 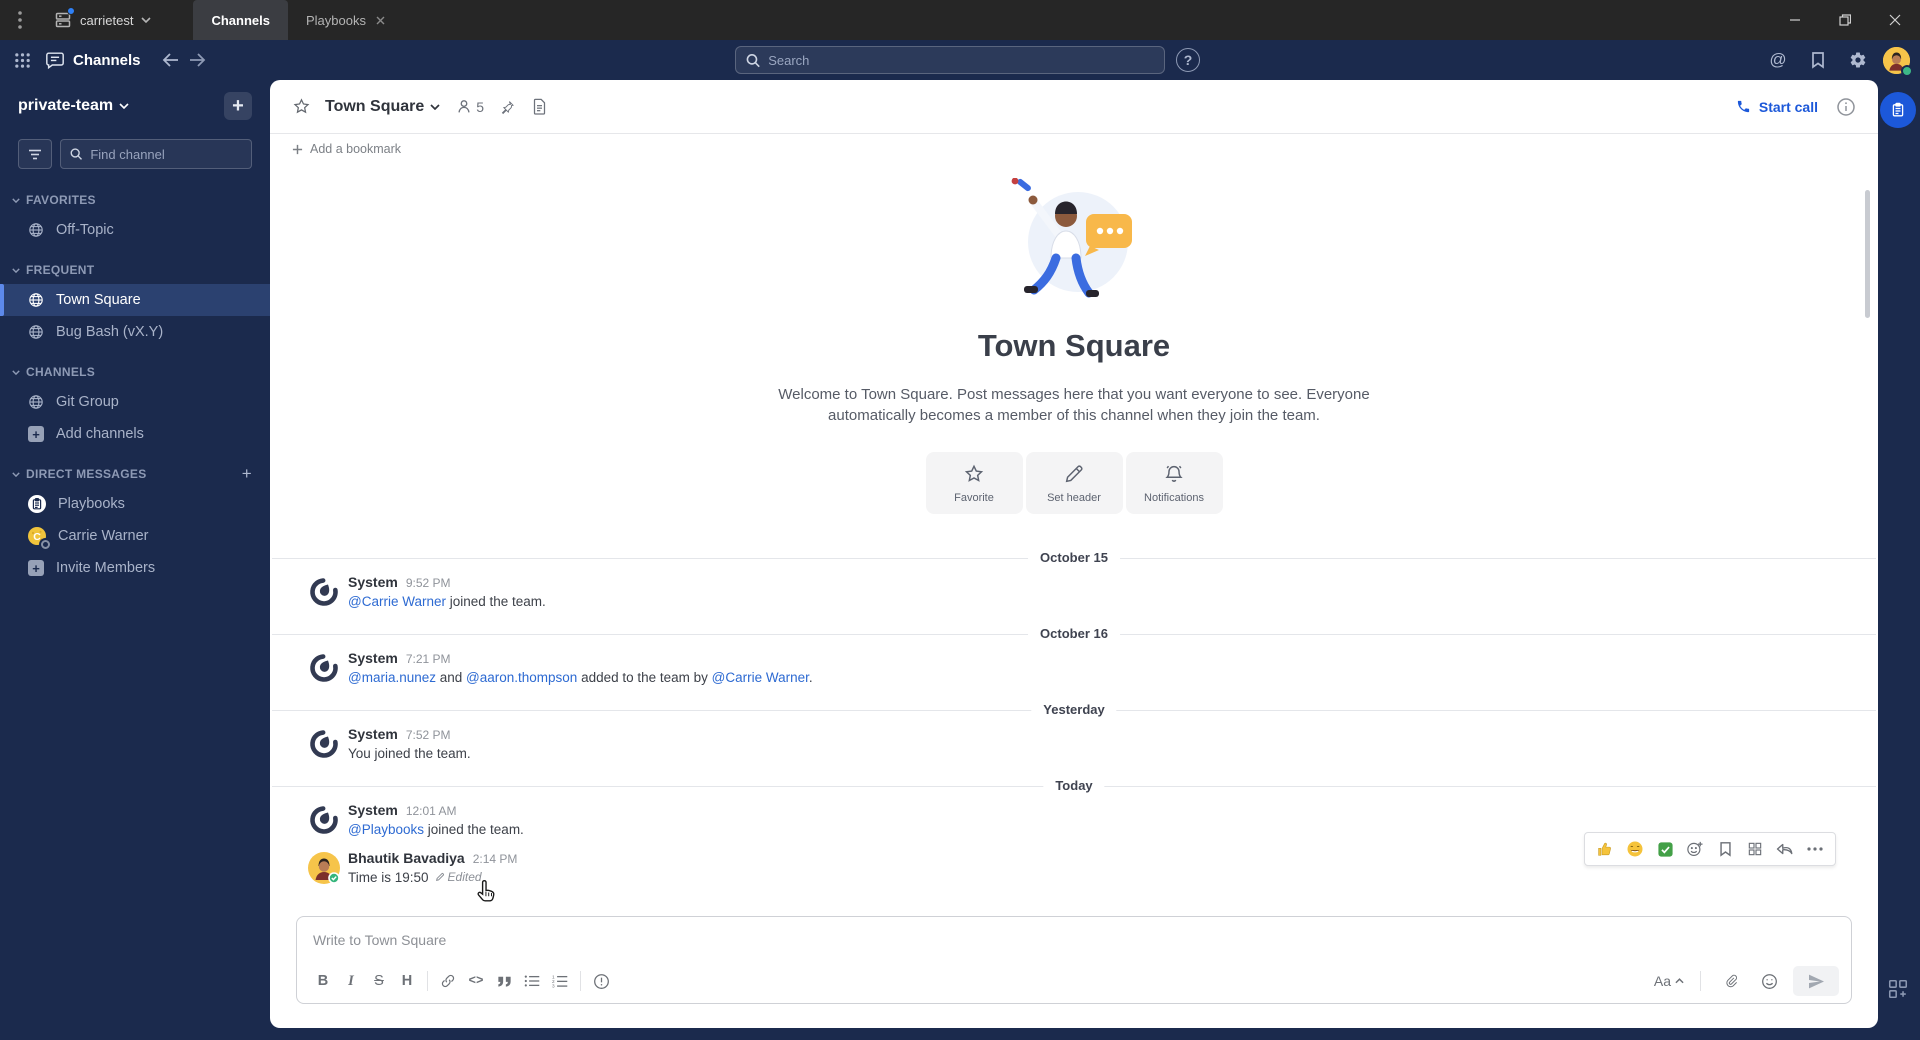 What do you see at coordinates (1731, 981) in the screenshot?
I see `attach-file-icon` at bounding box center [1731, 981].